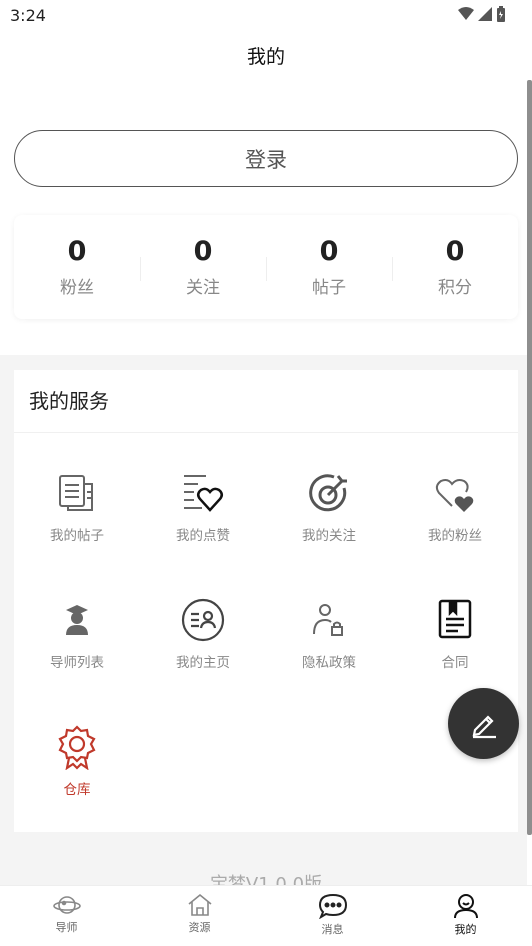 The image size is (532, 946). I want to click on page-title: 我的, so click(265, 57).